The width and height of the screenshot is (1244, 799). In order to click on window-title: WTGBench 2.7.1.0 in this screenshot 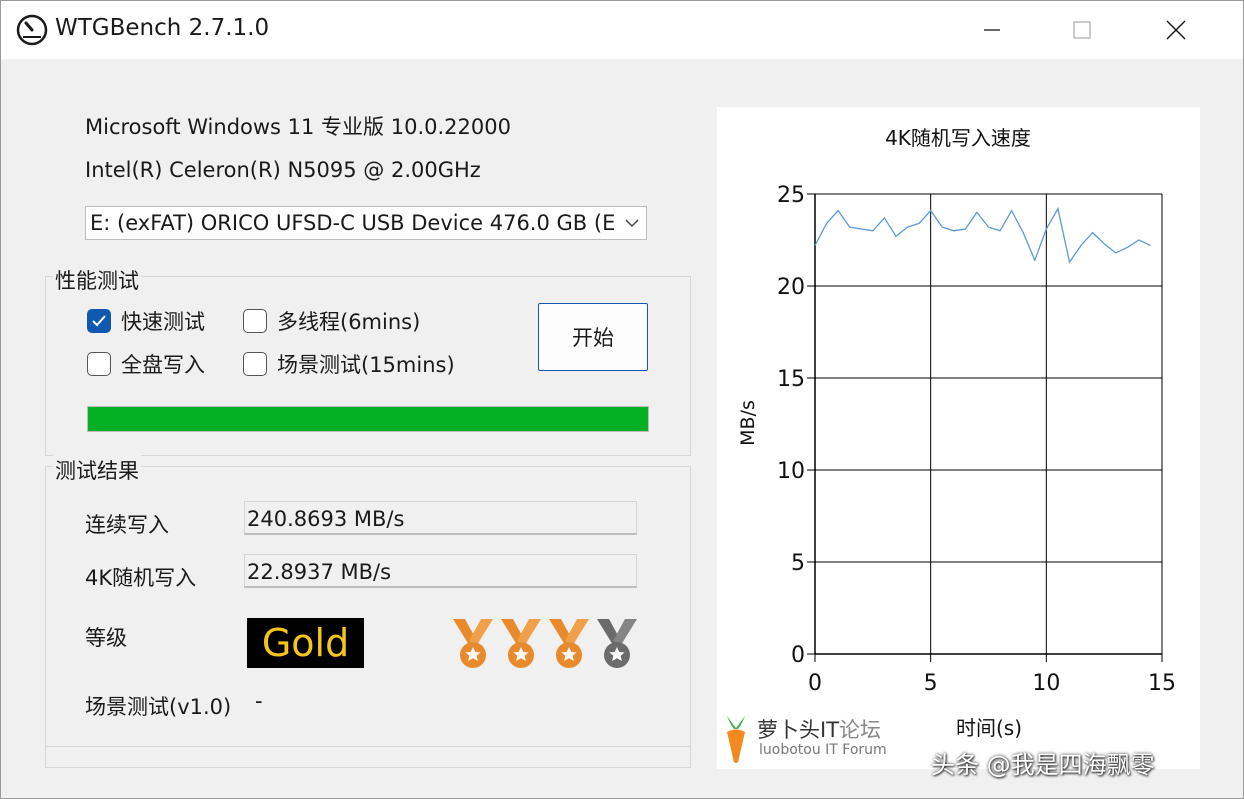, I will do `click(162, 28)`.